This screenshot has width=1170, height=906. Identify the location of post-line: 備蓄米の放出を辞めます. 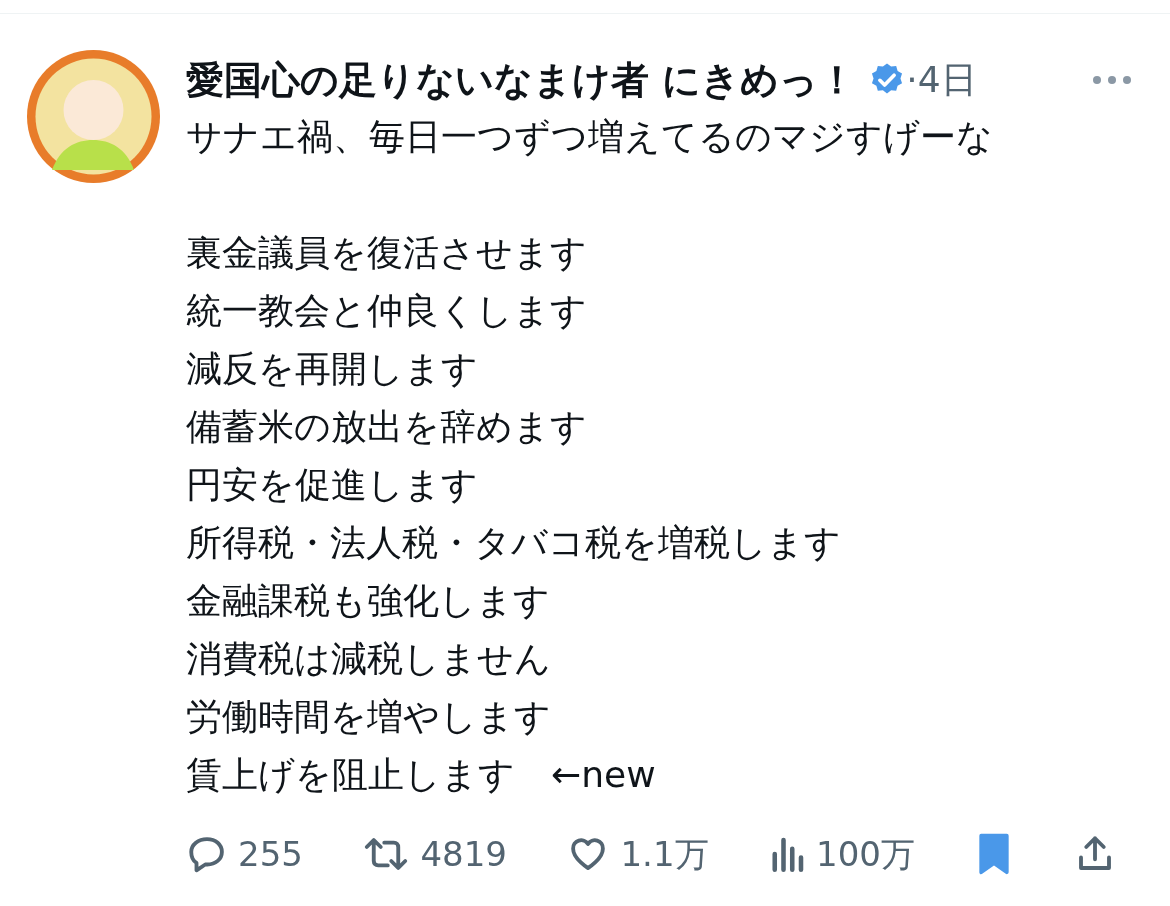
(387, 427).